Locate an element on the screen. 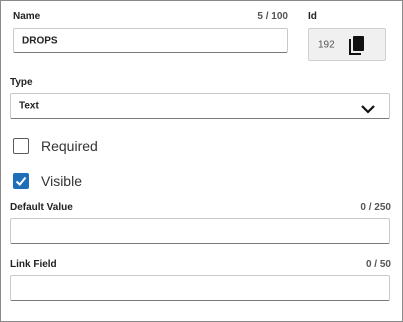 This screenshot has width=403, height=322. default-value-label: Default Value is located at coordinates (41, 207).